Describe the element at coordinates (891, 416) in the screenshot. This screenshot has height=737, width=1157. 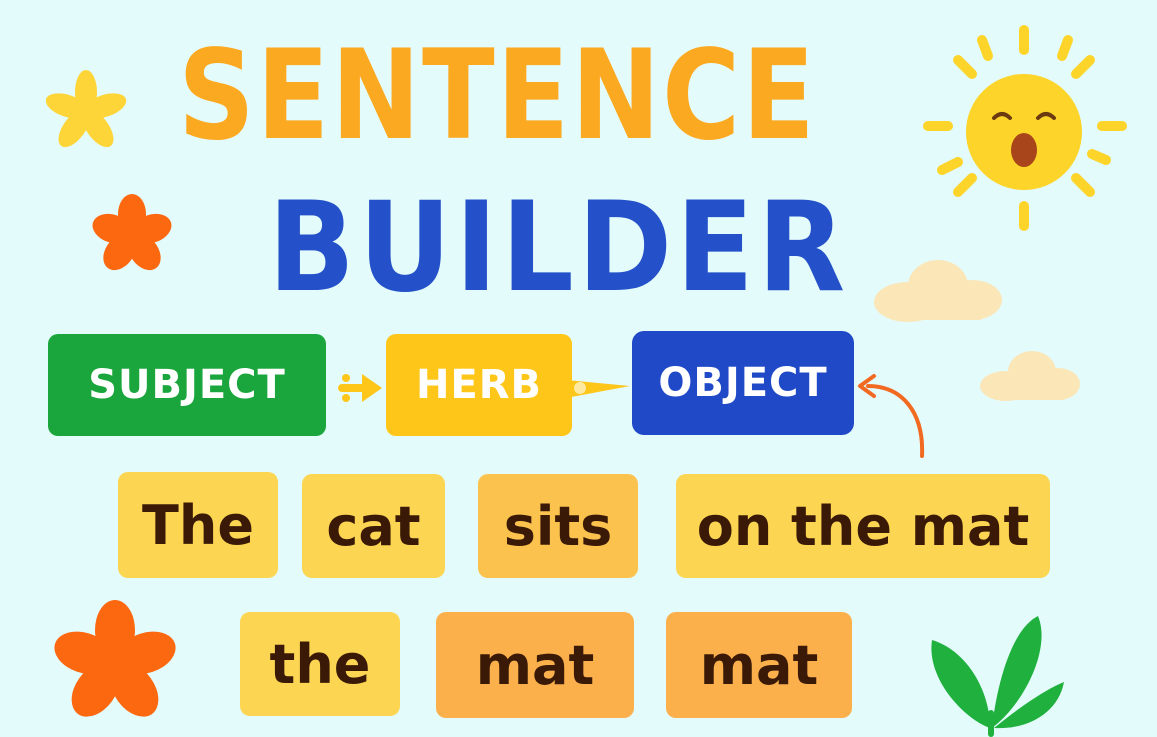
I see `curved-arrow-icon` at that location.